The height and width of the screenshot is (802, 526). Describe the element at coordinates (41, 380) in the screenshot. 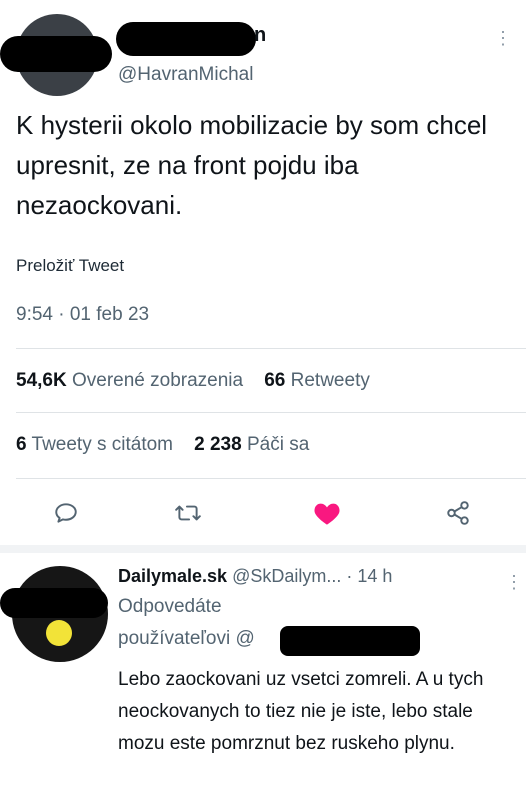

I see `views-count: 54,6K` at that location.